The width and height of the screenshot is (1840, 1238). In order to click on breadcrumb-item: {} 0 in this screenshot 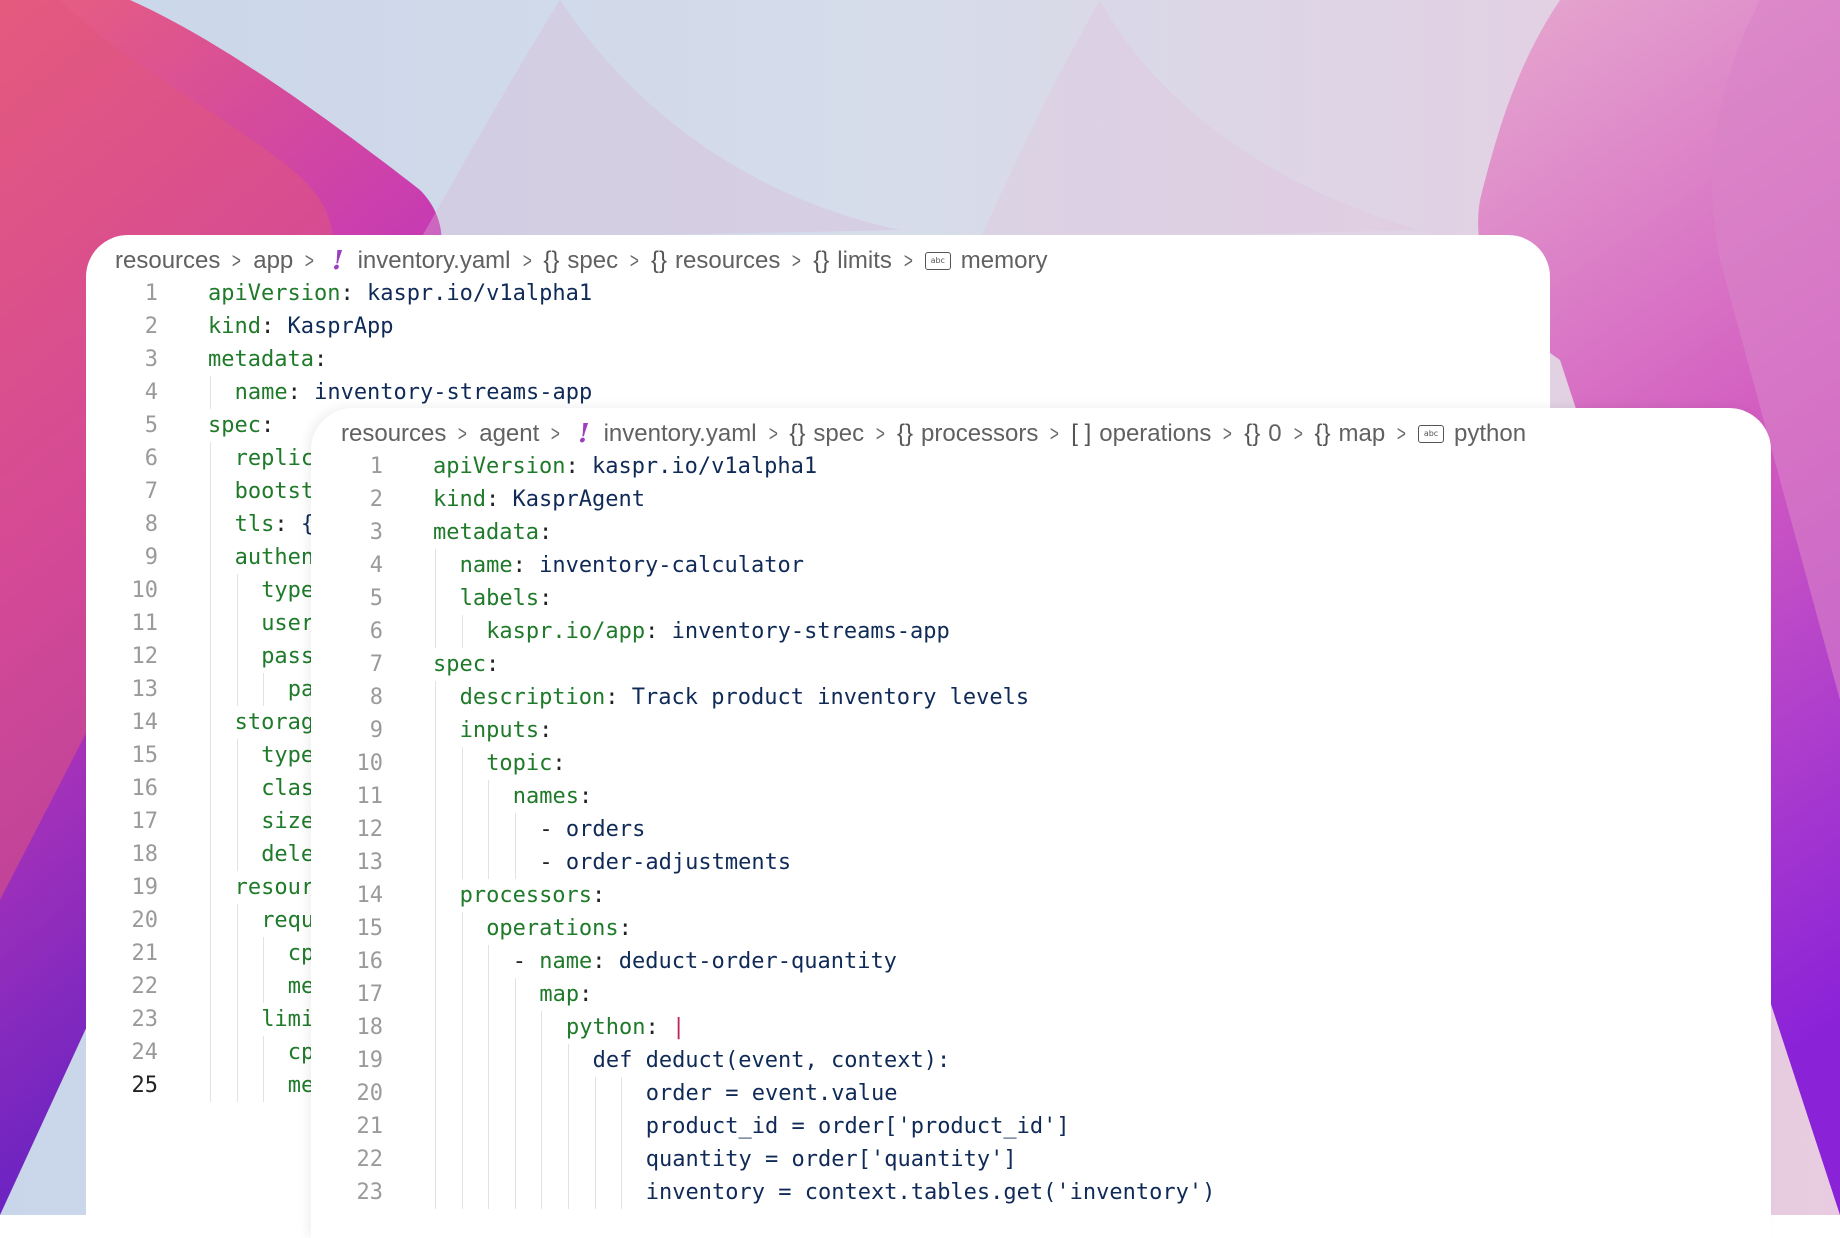, I will do `click(1262, 434)`.